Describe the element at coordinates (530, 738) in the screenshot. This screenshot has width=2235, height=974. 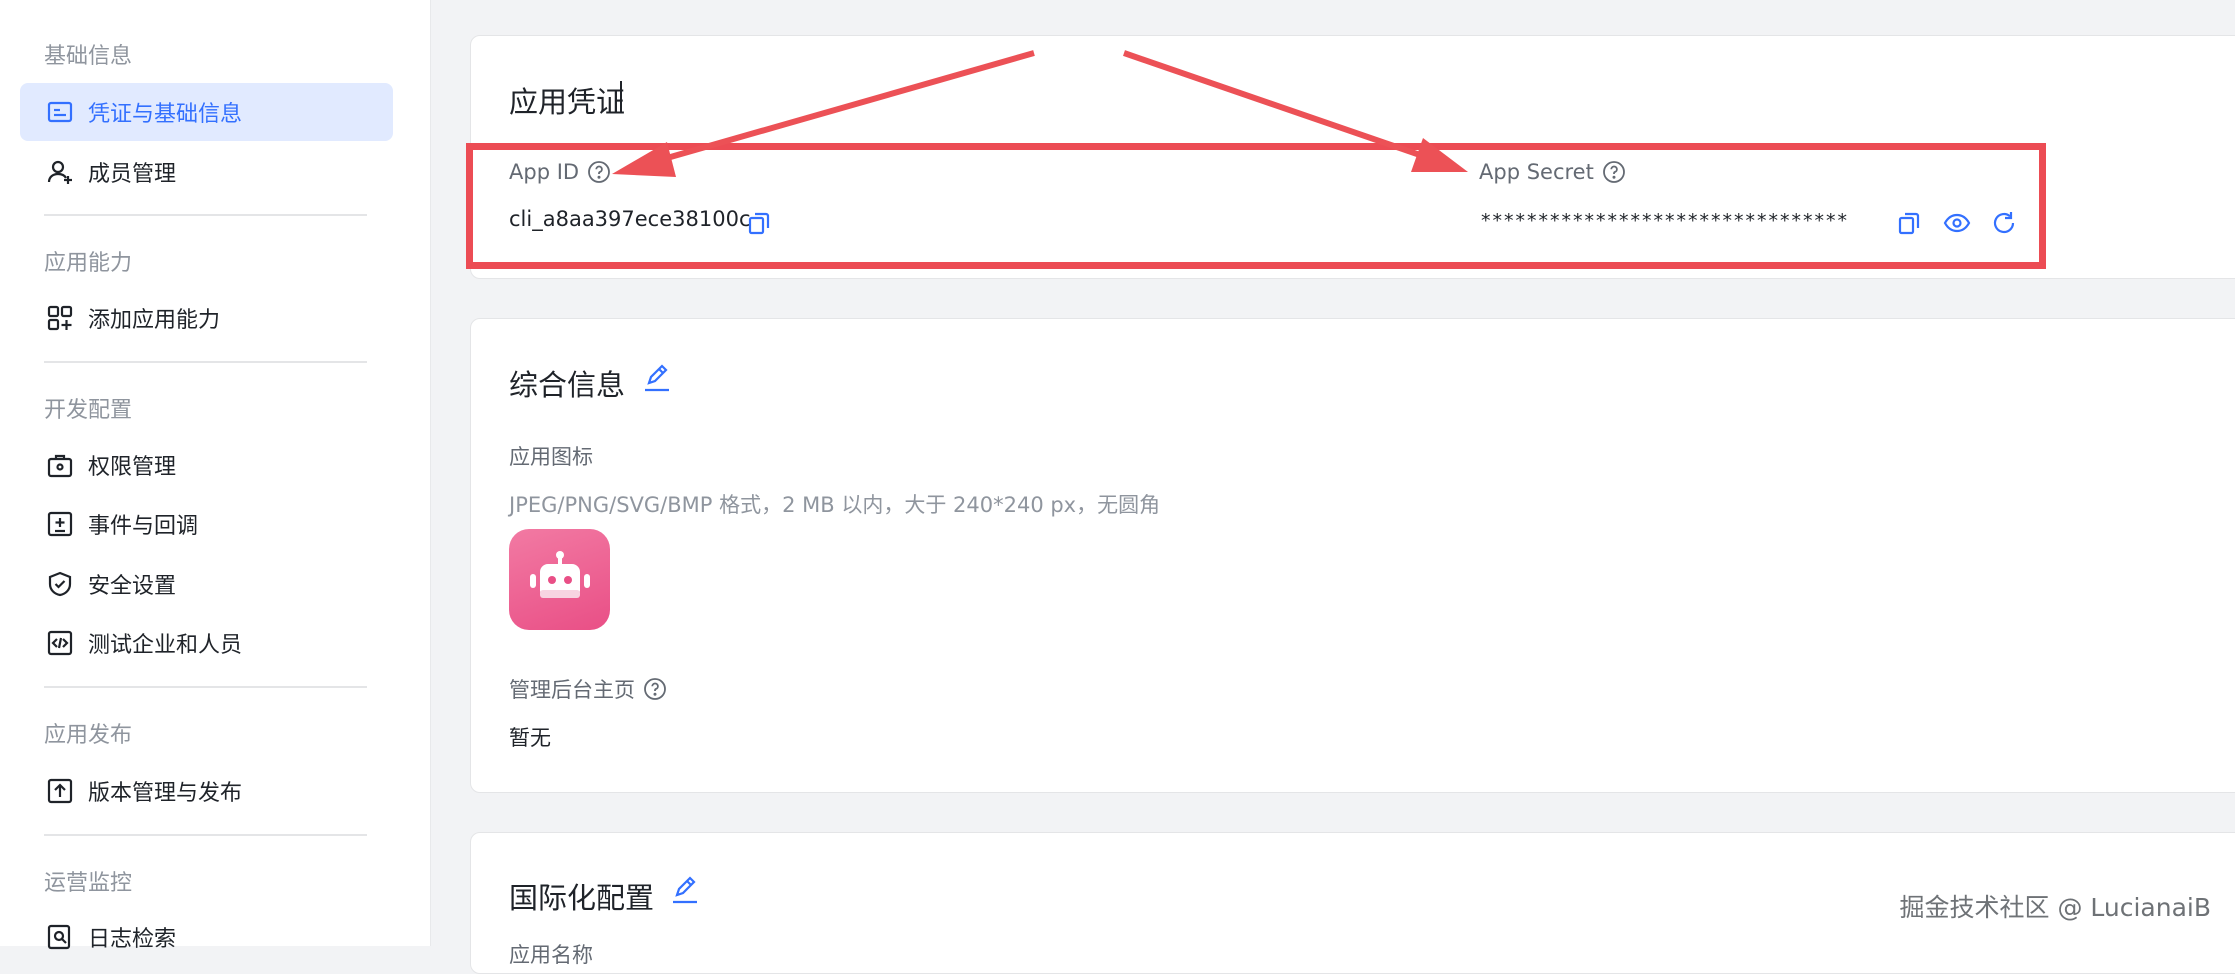
I see `homepage-value: 暂无` at that location.